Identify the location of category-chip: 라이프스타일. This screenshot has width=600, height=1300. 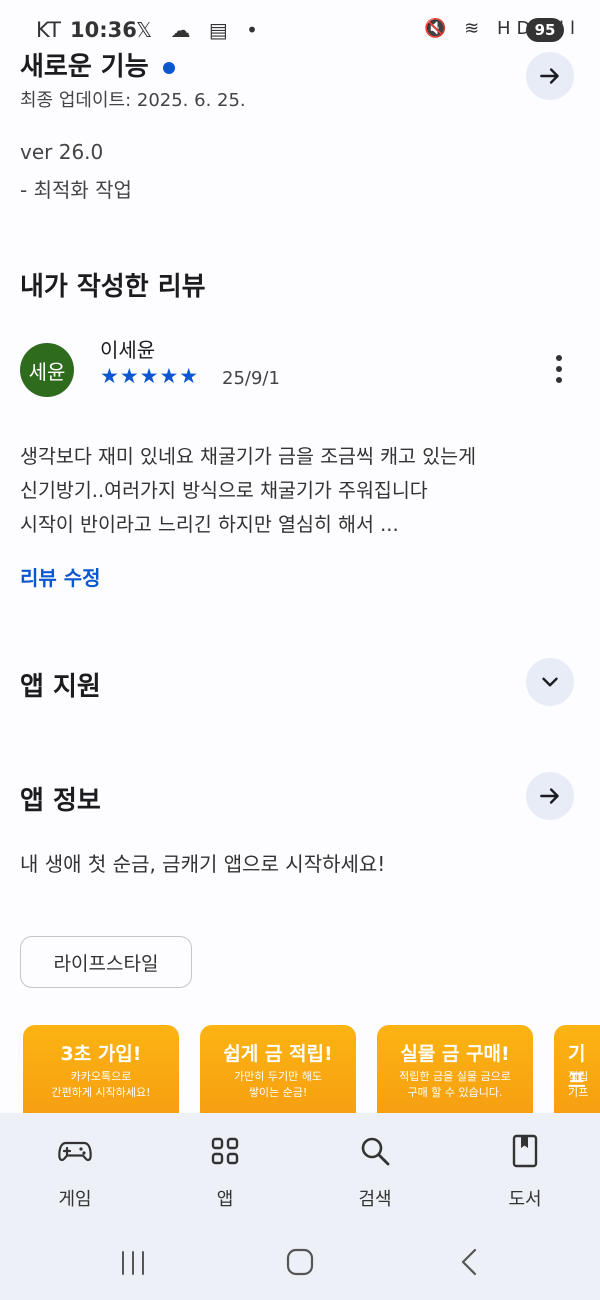
(106, 962).